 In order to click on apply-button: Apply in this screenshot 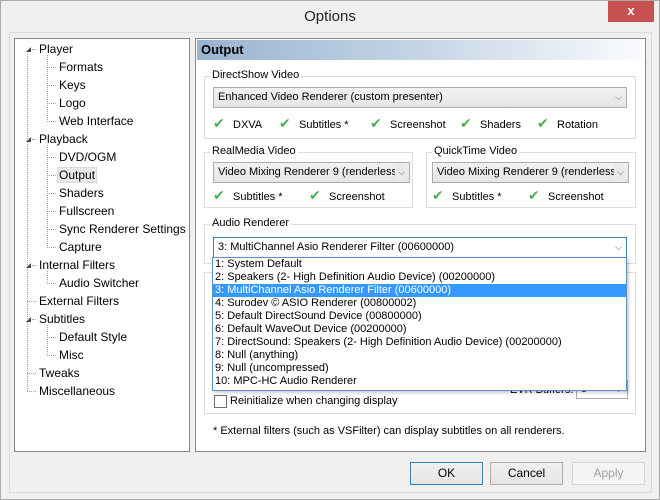, I will do `click(608, 473)`.